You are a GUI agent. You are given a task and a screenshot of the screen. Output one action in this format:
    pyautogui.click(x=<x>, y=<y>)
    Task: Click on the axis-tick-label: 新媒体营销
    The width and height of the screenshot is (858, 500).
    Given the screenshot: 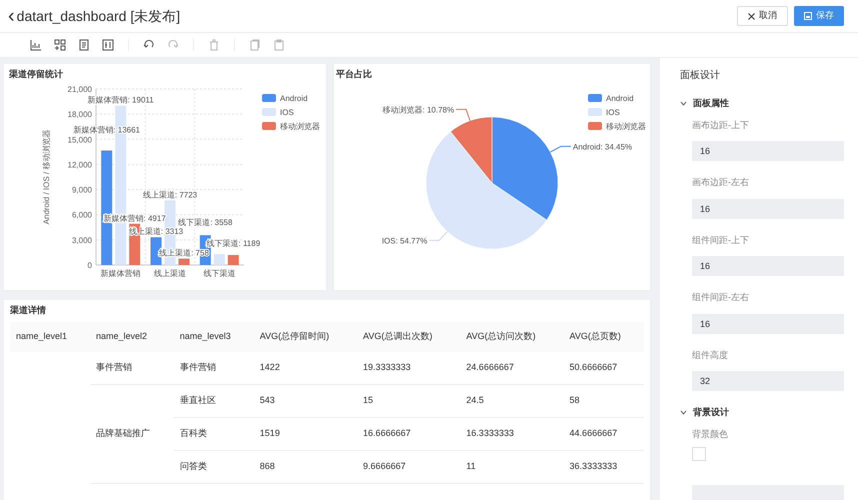 What is the action you would take?
    pyautogui.click(x=120, y=273)
    